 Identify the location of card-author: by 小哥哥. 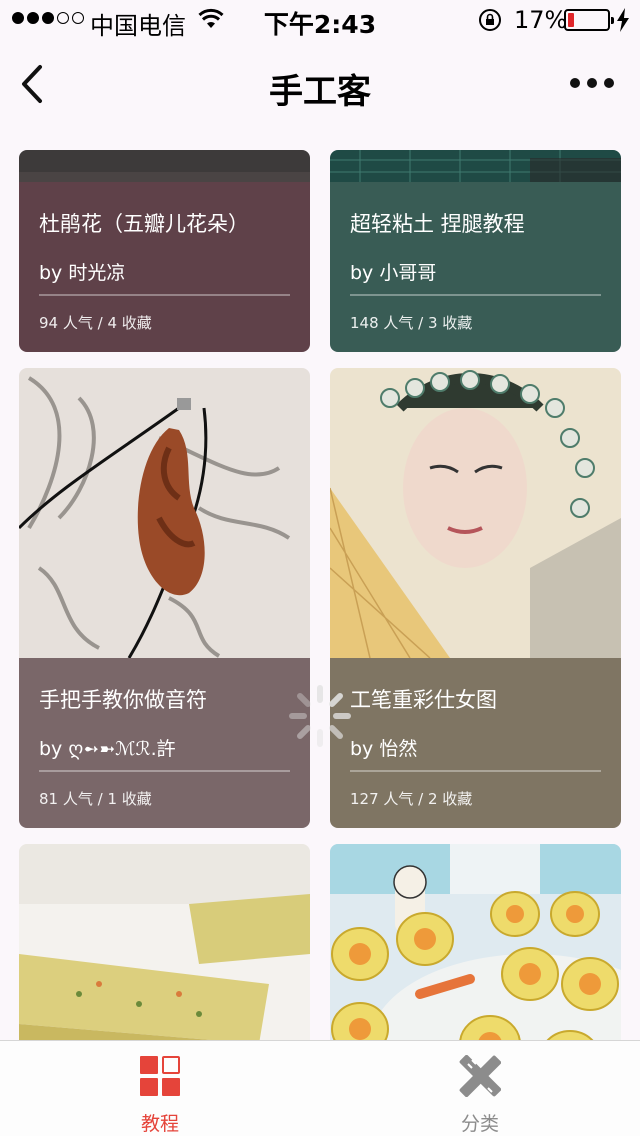
(393, 273).